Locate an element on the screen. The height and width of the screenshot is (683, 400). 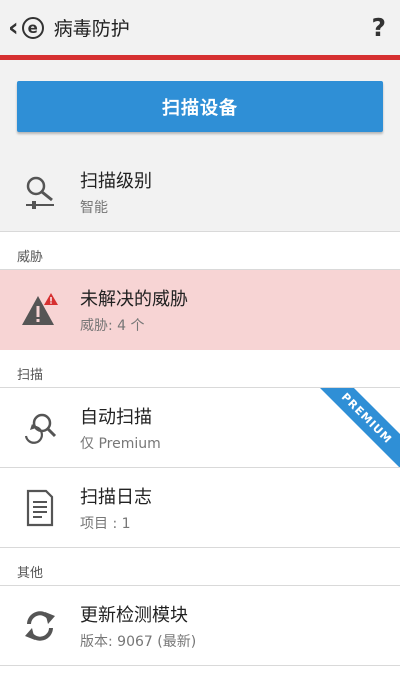
scan-device-button: 扫描设备 is located at coordinates (200, 106).